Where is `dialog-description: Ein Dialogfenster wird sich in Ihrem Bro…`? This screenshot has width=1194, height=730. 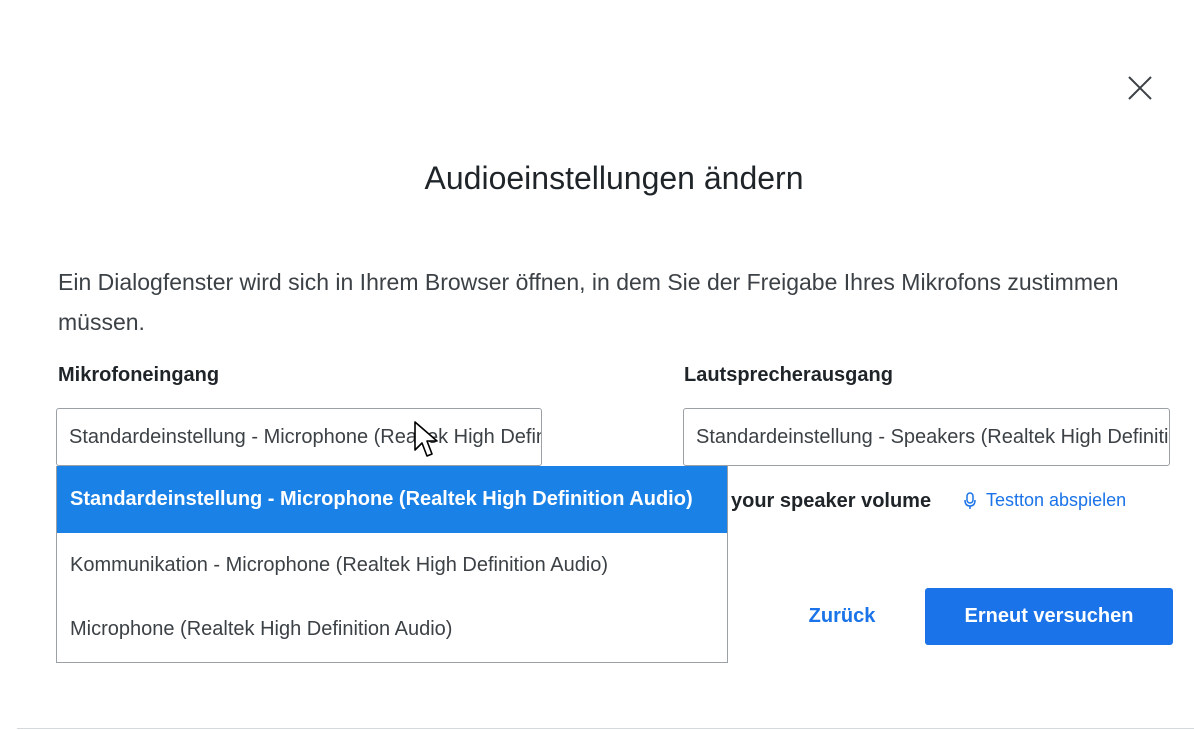
dialog-description: Ein Dialogfenster wird sich in Ihrem Bro… is located at coordinates (588, 302).